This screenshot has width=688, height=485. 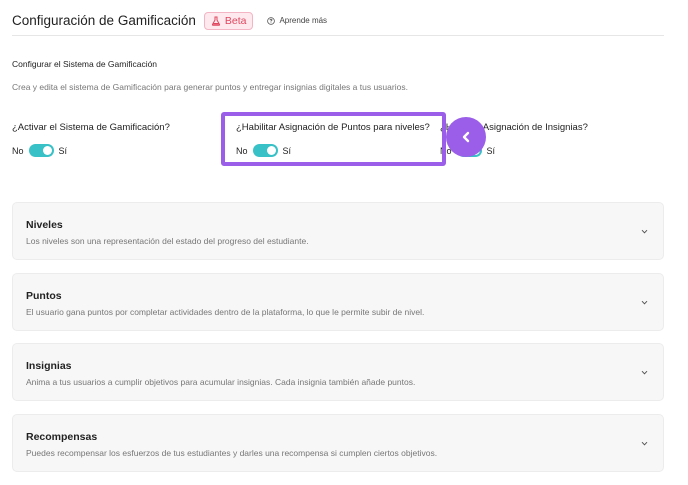 What do you see at coordinates (271, 20) in the screenshot?
I see `help-circle-icon` at bounding box center [271, 20].